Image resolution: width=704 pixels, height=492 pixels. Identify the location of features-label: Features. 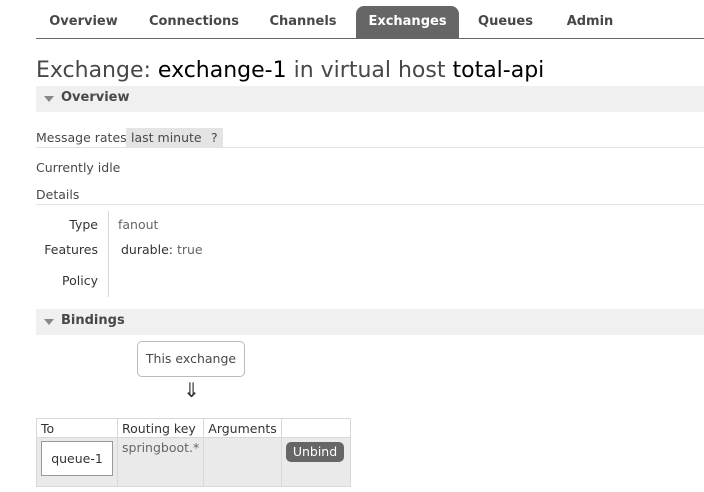
(71, 249).